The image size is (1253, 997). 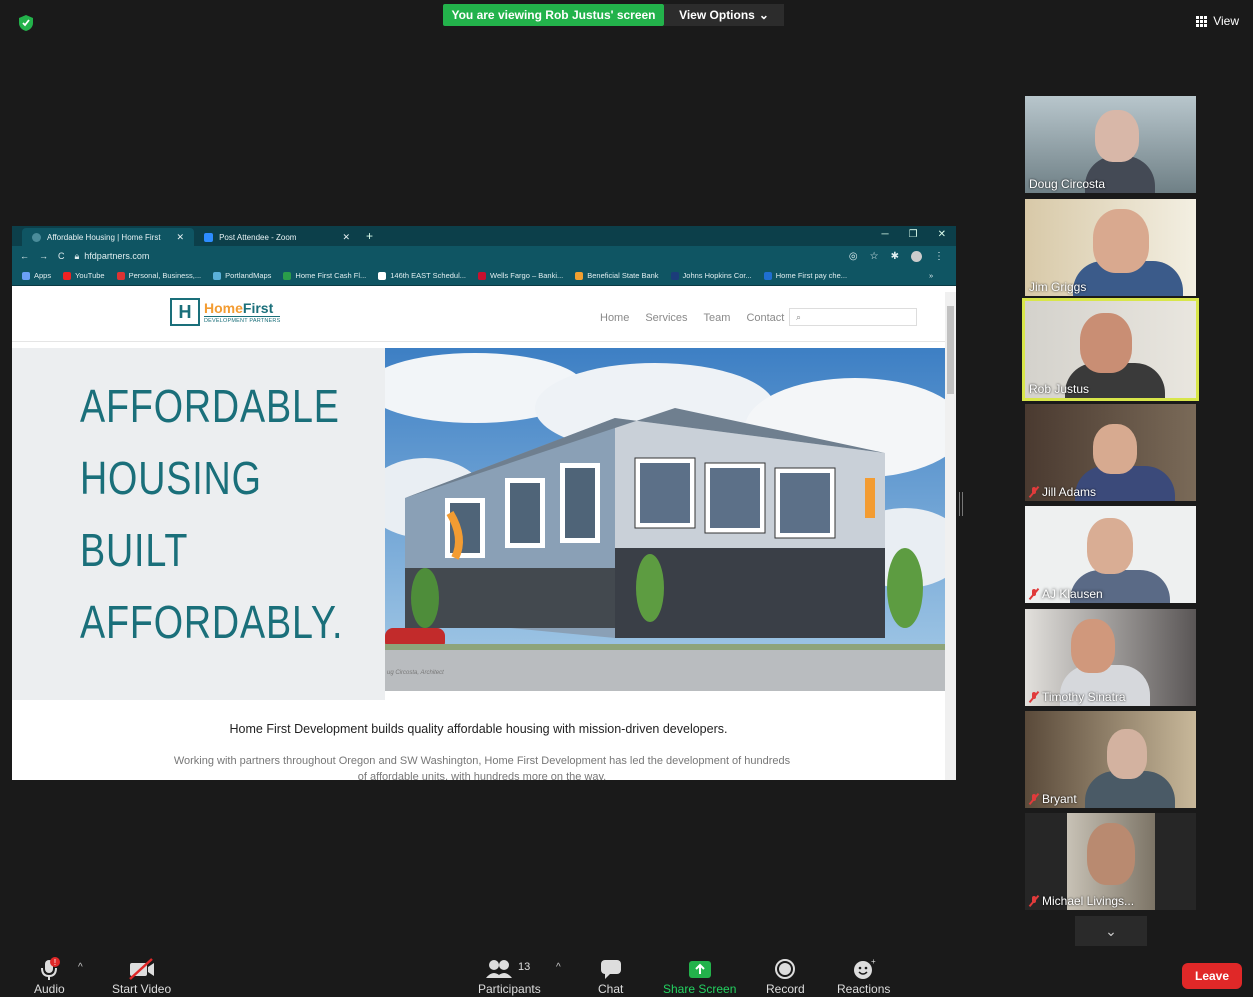 What do you see at coordinates (717, 318) in the screenshot?
I see `nav-team: Team` at bounding box center [717, 318].